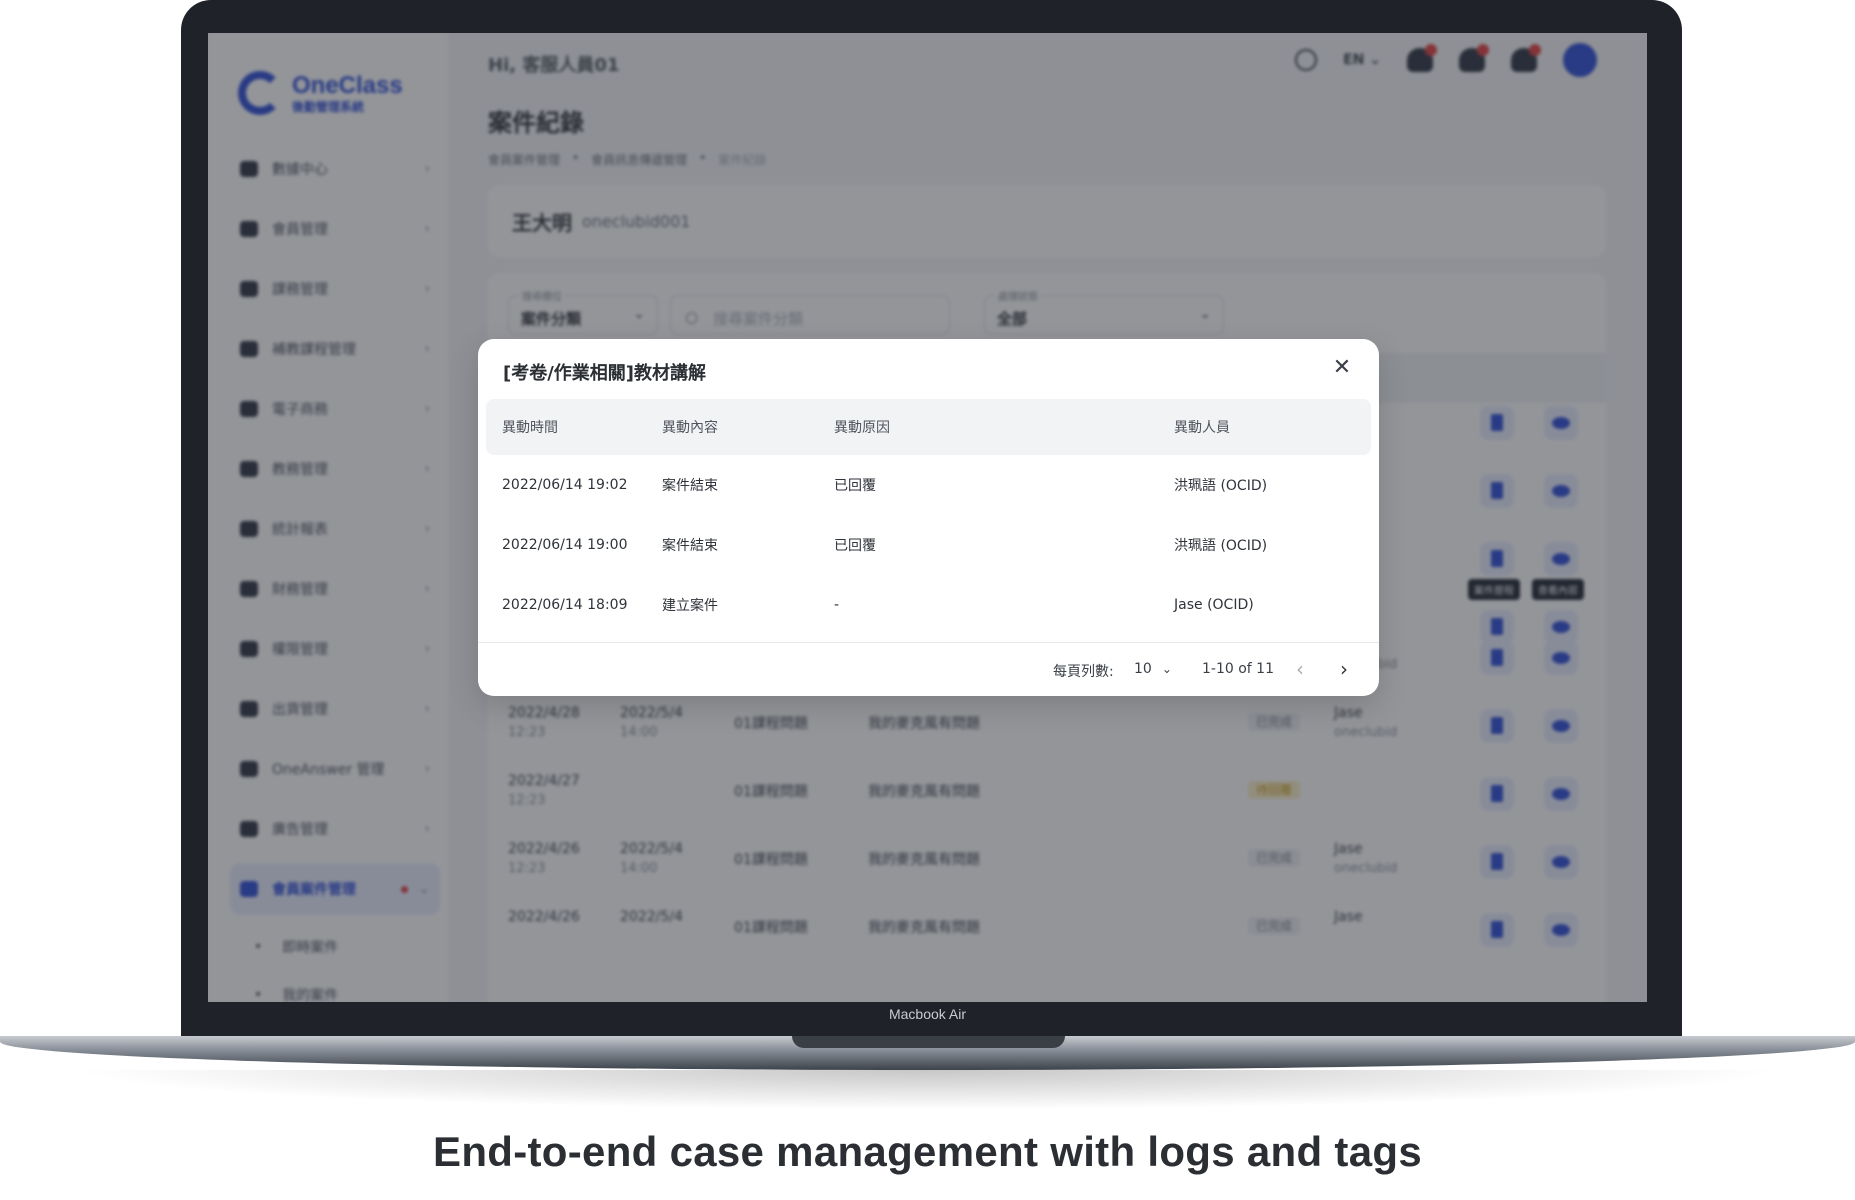 This screenshot has height=1200, width=1855. I want to click on prev-page-icon: ‹, so click(1300, 669).